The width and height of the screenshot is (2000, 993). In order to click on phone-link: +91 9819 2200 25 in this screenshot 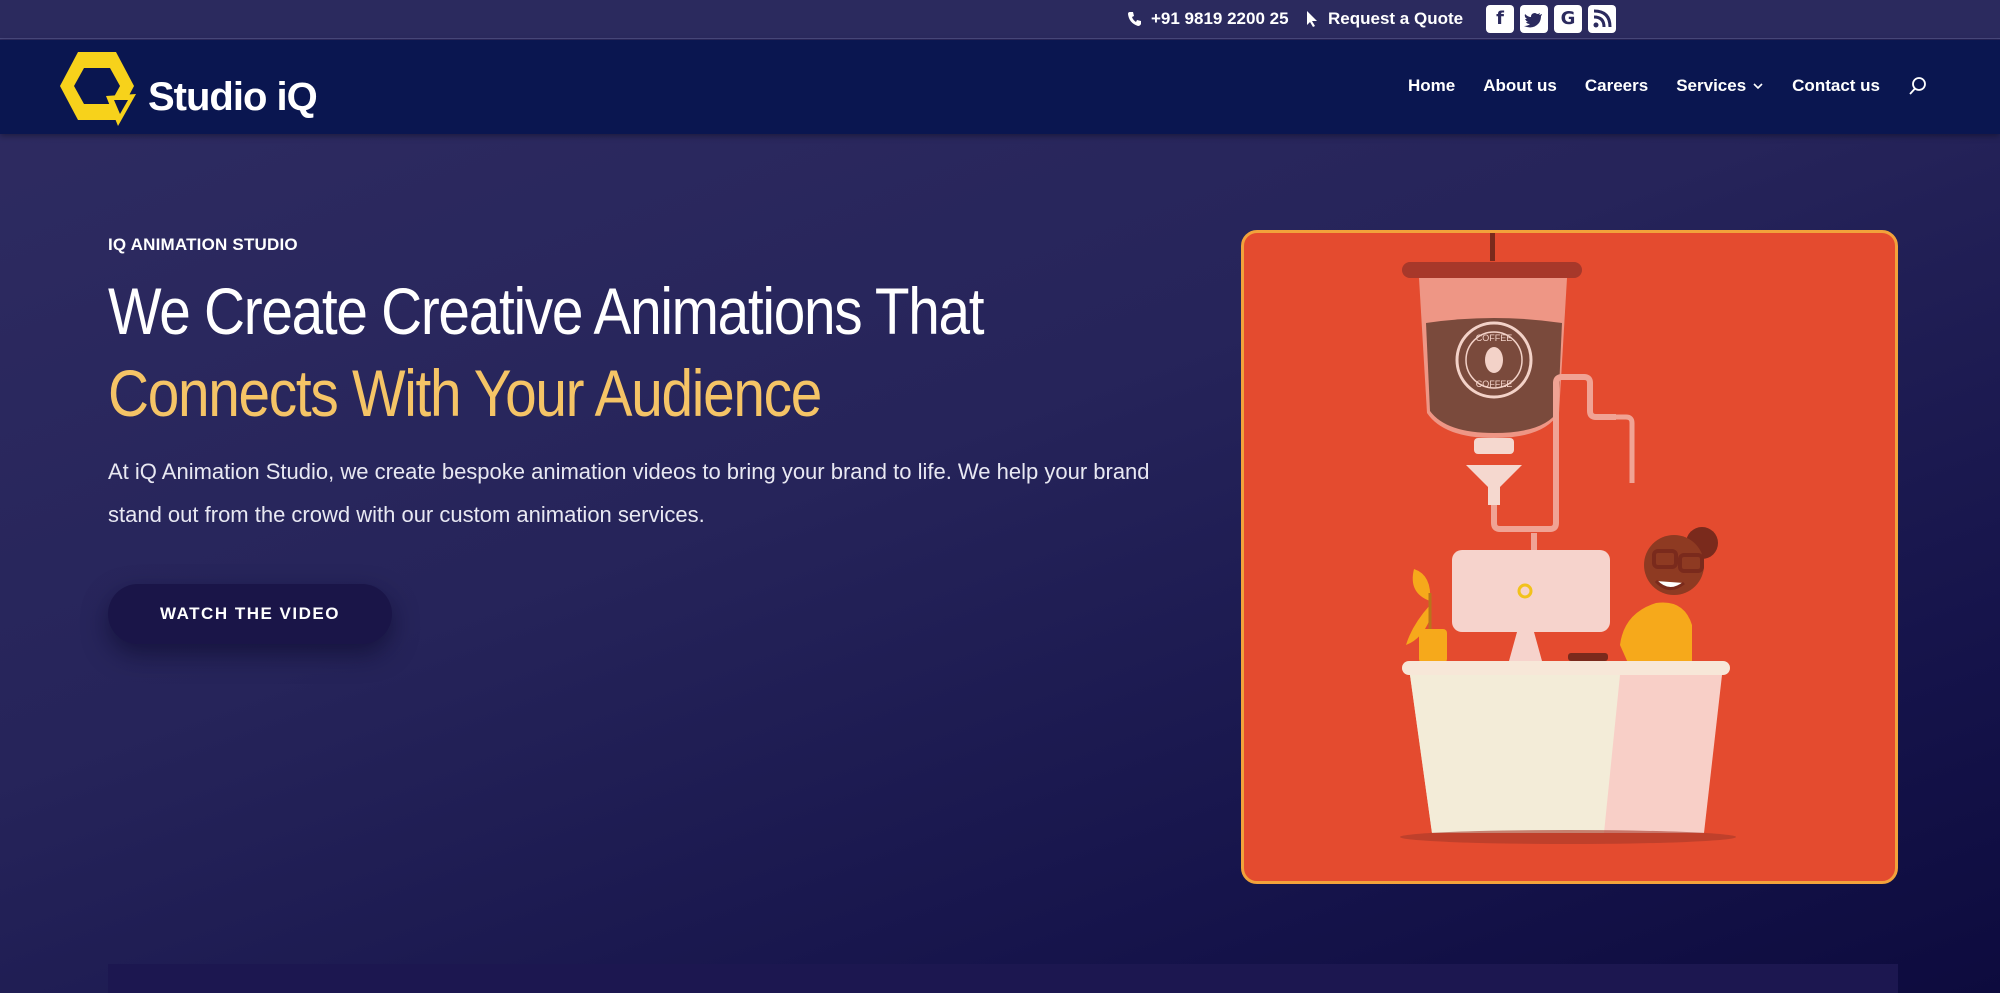, I will do `click(1208, 19)`.